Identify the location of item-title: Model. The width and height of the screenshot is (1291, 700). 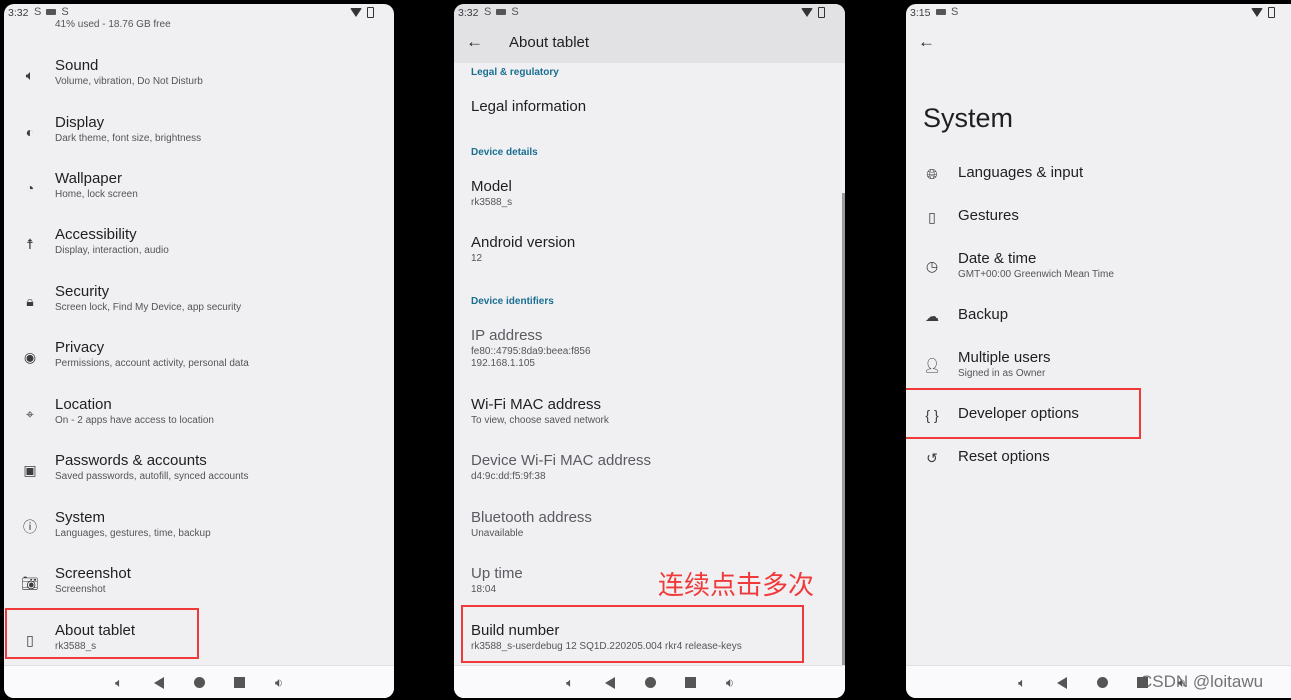
(491, 186).